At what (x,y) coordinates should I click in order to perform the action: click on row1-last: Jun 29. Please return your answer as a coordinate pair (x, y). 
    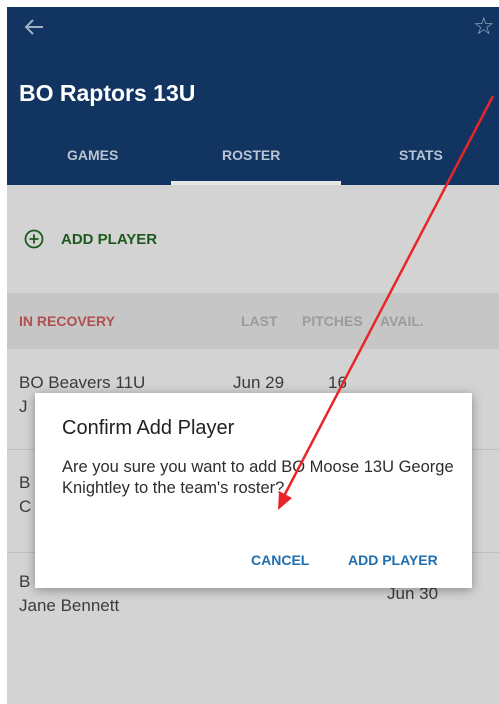
    Looking at the image, I should click on (259, 382).